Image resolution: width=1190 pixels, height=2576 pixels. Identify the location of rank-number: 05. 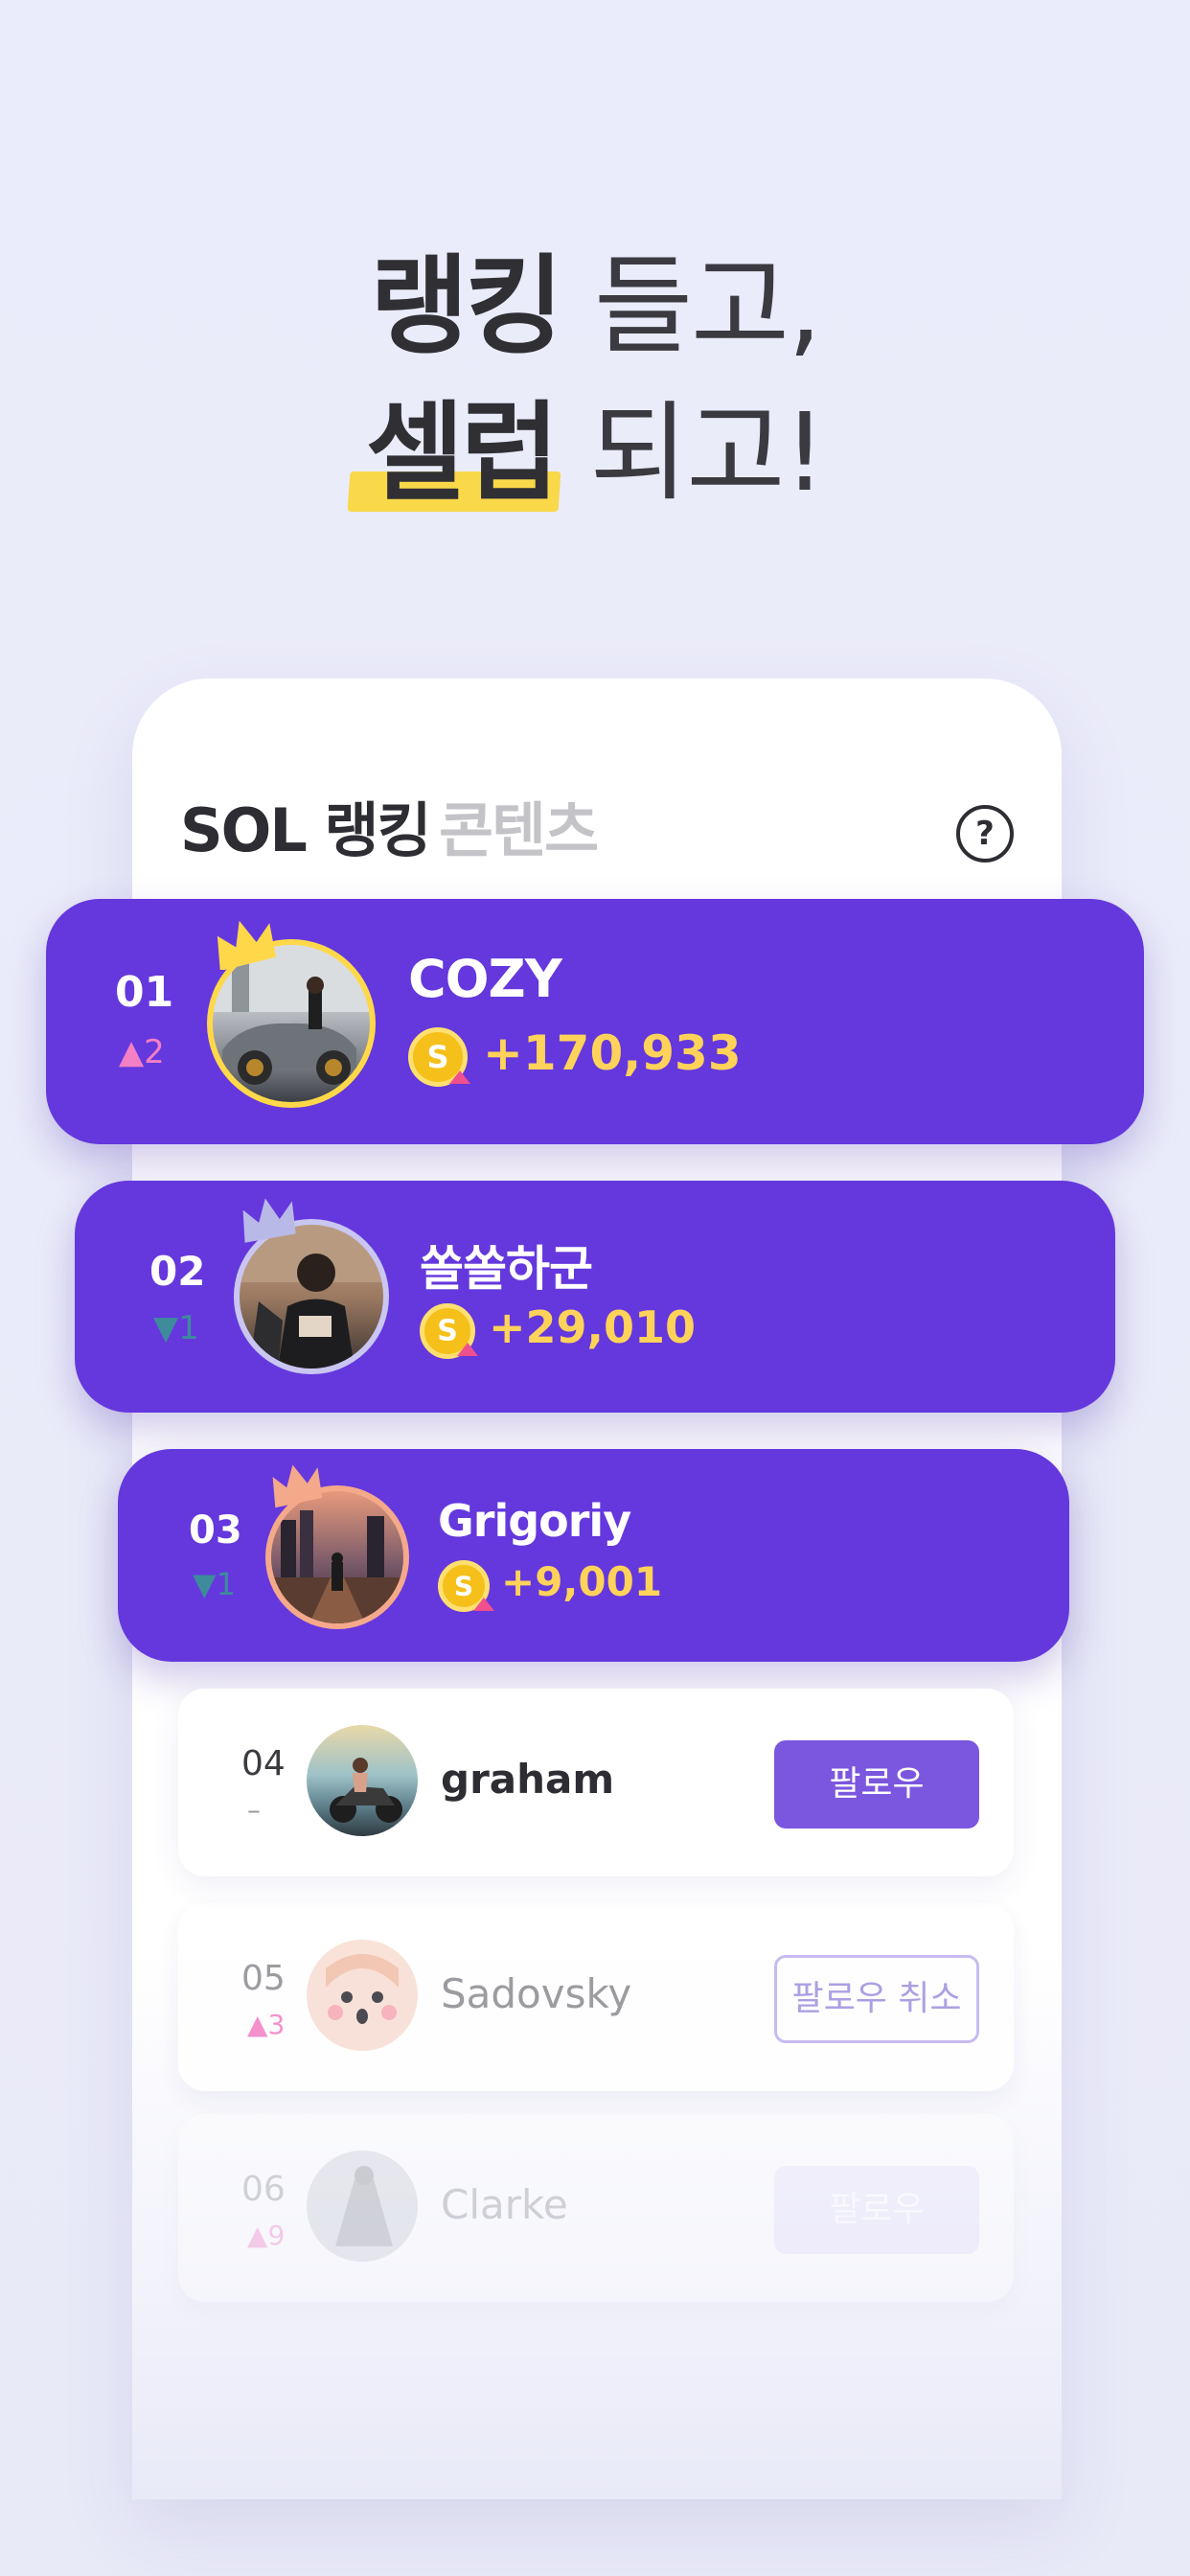
(264, 1978).